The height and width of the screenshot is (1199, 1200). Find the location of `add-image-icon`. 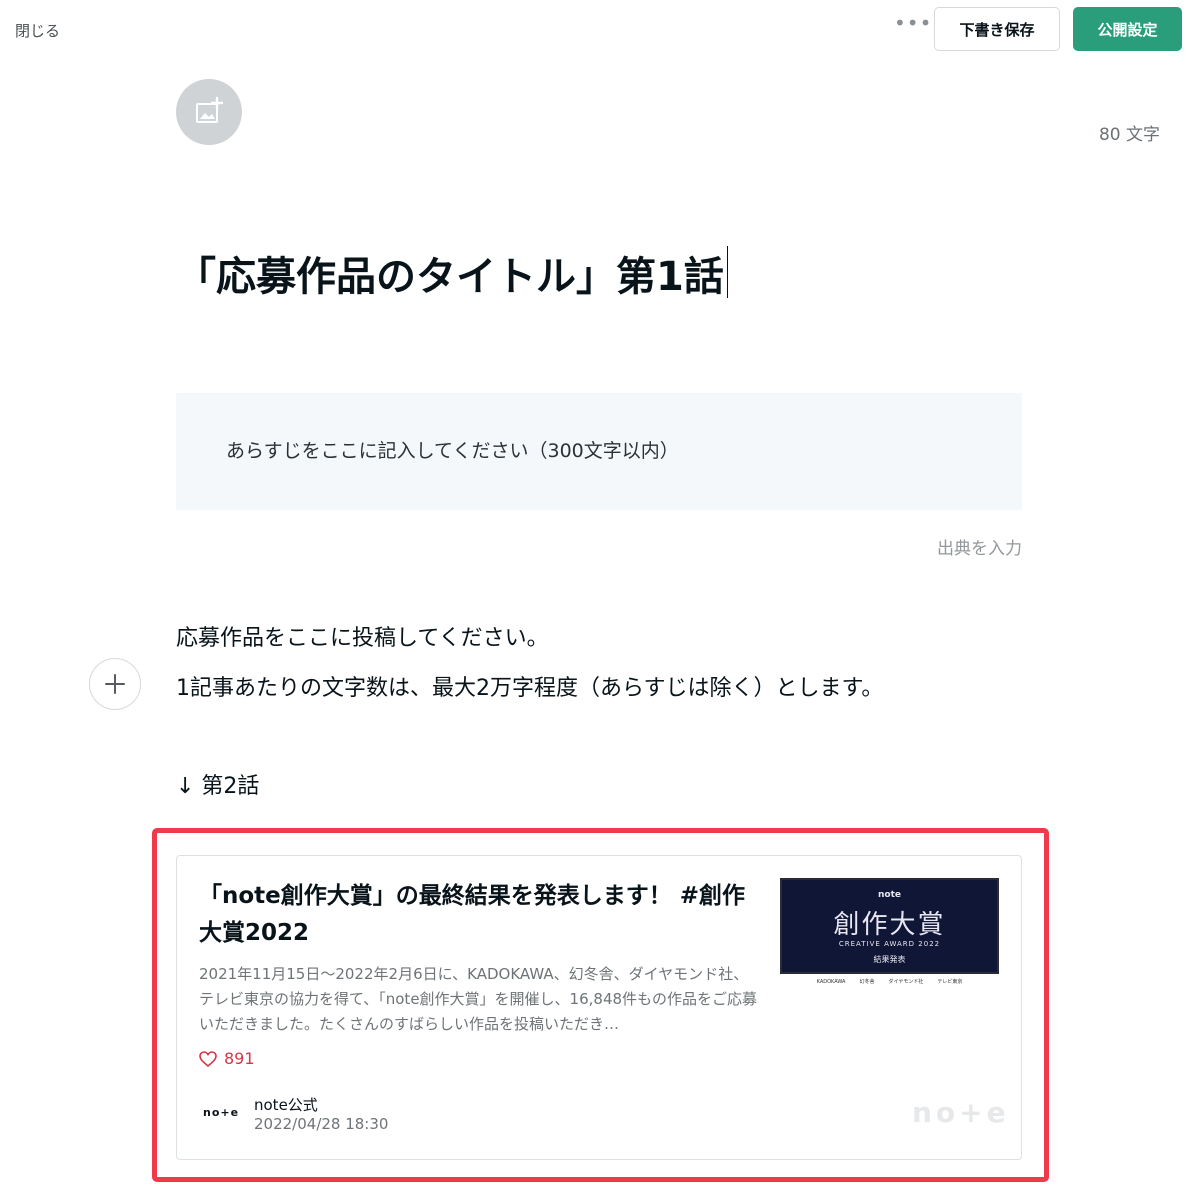

add-image-icon is located at coordinates (210, 109).